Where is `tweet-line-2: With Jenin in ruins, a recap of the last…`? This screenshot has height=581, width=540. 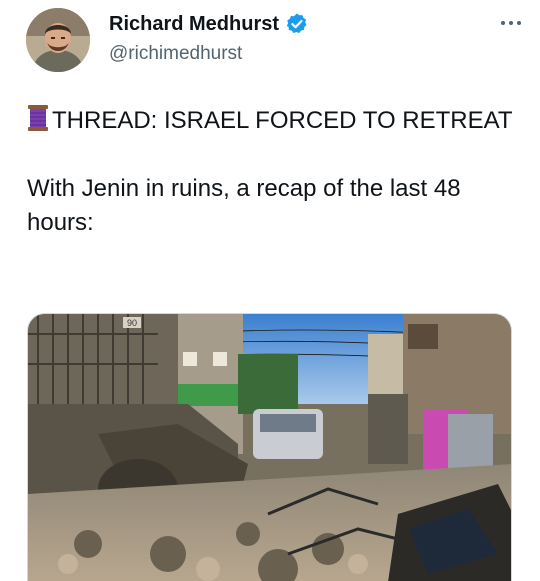 tweet-line-2: With Jenin in ruins, a recap of the last… is located at coordinates (244, 205).